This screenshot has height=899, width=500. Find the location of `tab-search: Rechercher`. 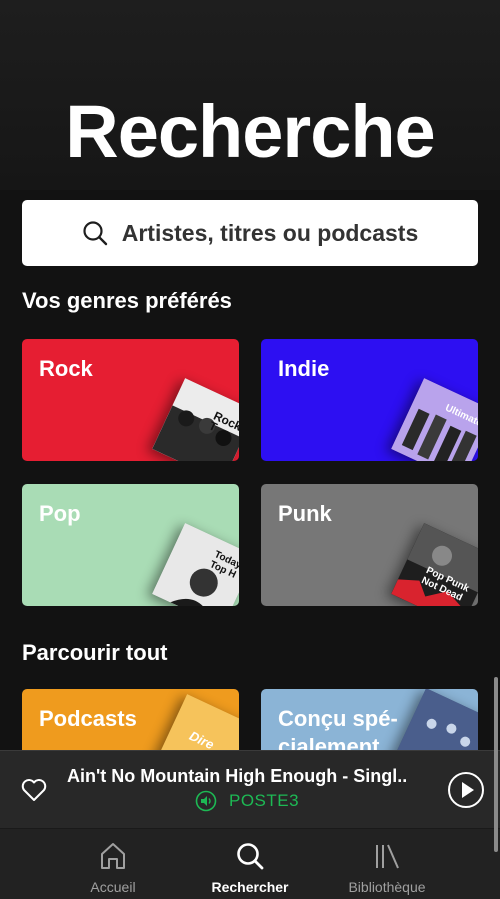

tab-search: Rechercher is located at coordinates (250, 864).